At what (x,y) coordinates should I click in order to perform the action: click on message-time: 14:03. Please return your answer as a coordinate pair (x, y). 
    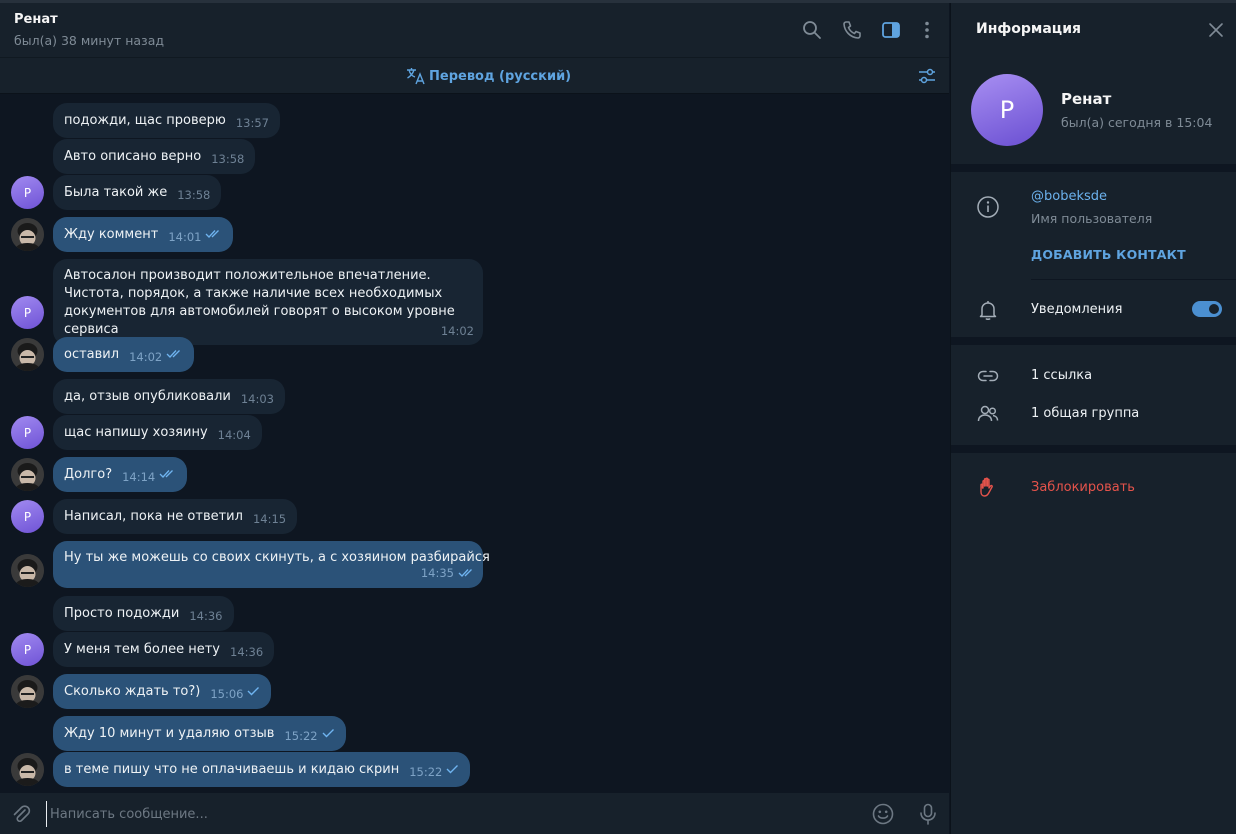
    Looking at the image, I should click on (257, 399).